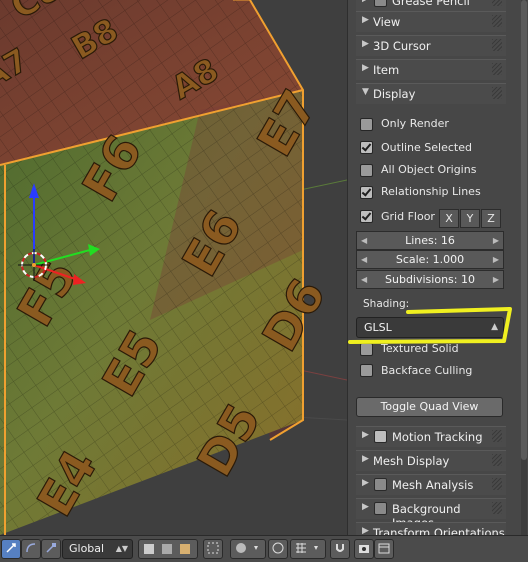 Image resolution: width=528 pixels, height=562 pixels. What do you see at coordinates (278, 549) in the screenshot?
I see `proportional-edit-icon` at bounding box center [278, 549].